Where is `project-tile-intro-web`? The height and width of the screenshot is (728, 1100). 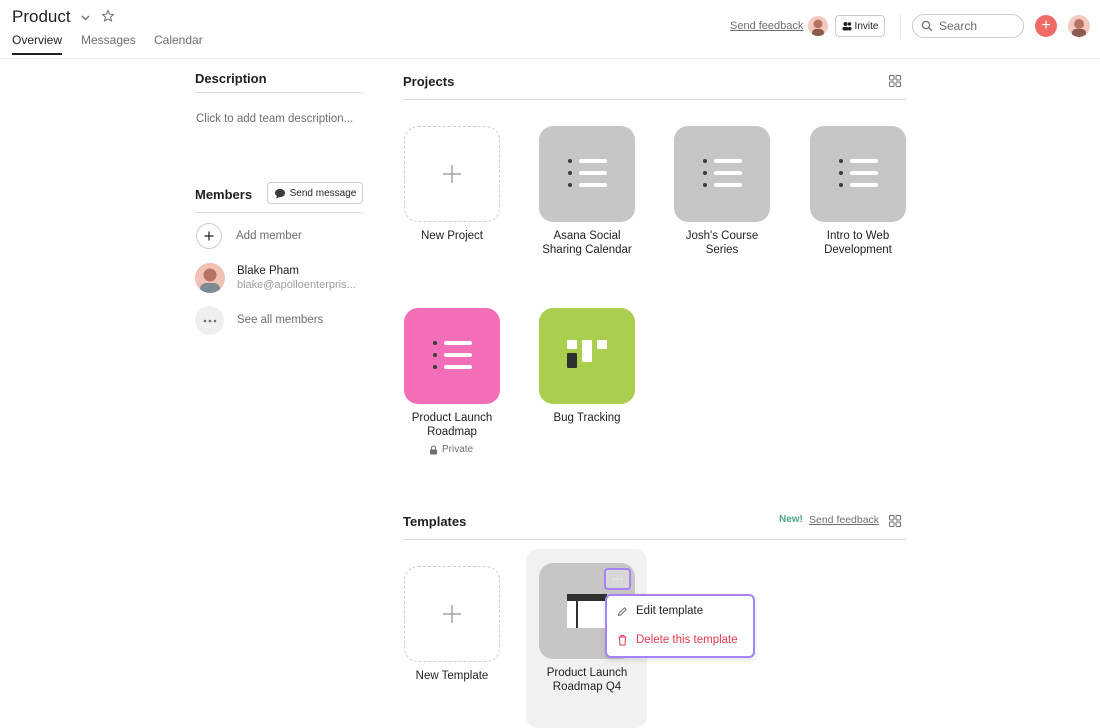 project-tile-intro-web is located at coordinates (858, 174).